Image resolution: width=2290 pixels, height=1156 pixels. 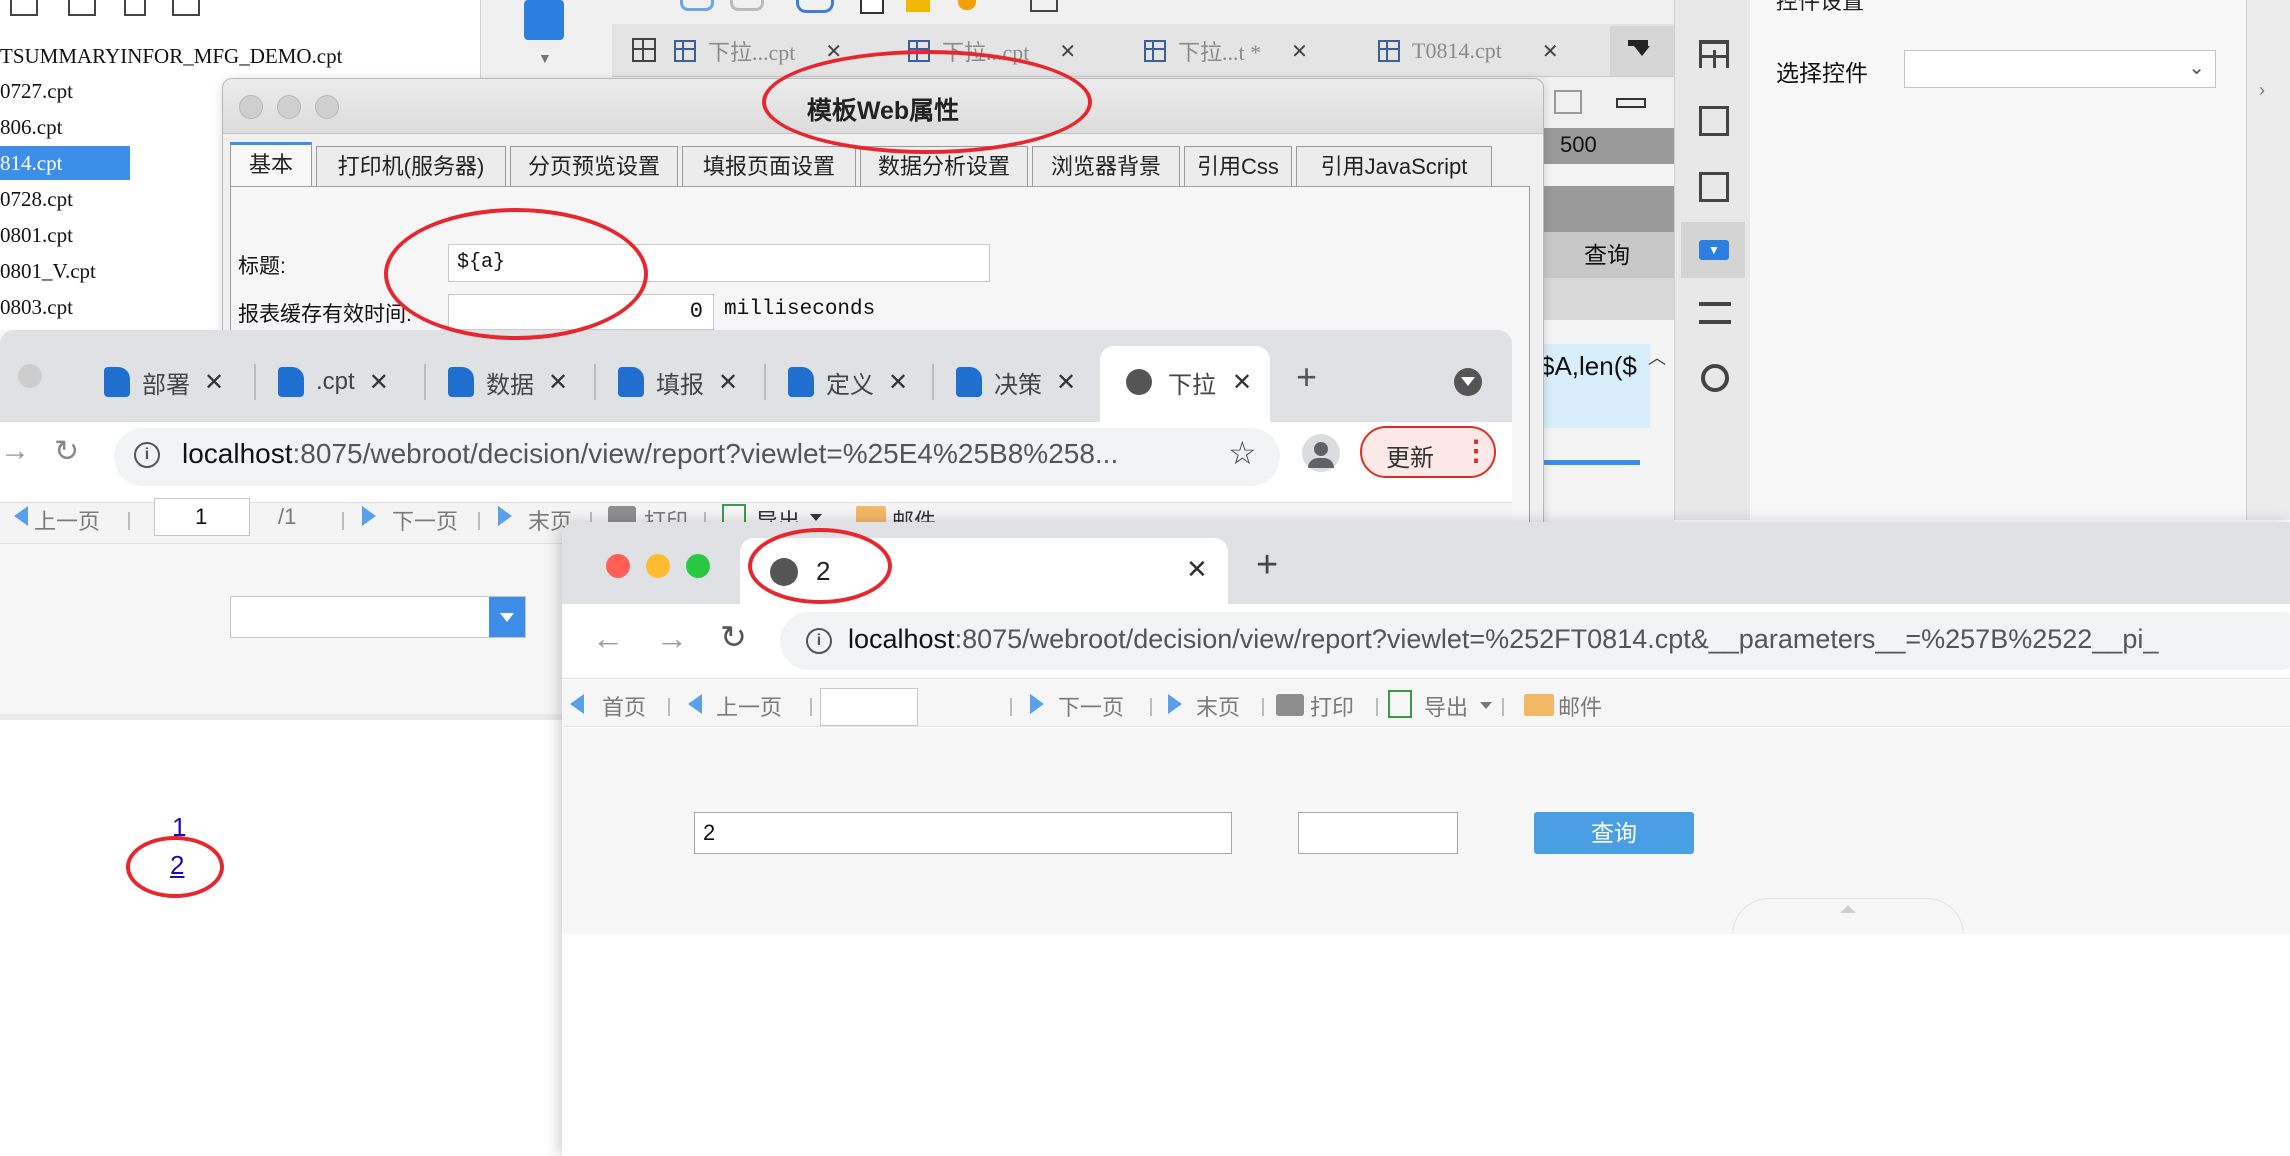 I want to click on update-button: 更新 ⋮, so click(x=1428, y=452).